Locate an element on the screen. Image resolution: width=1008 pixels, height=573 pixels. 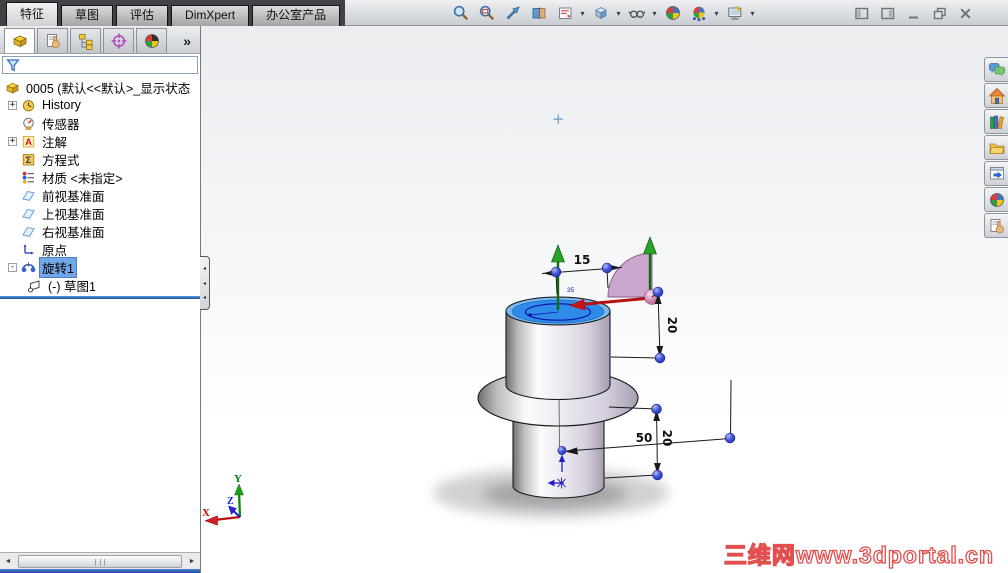
appearances-scenes-button is located at coordinates (996, 199).